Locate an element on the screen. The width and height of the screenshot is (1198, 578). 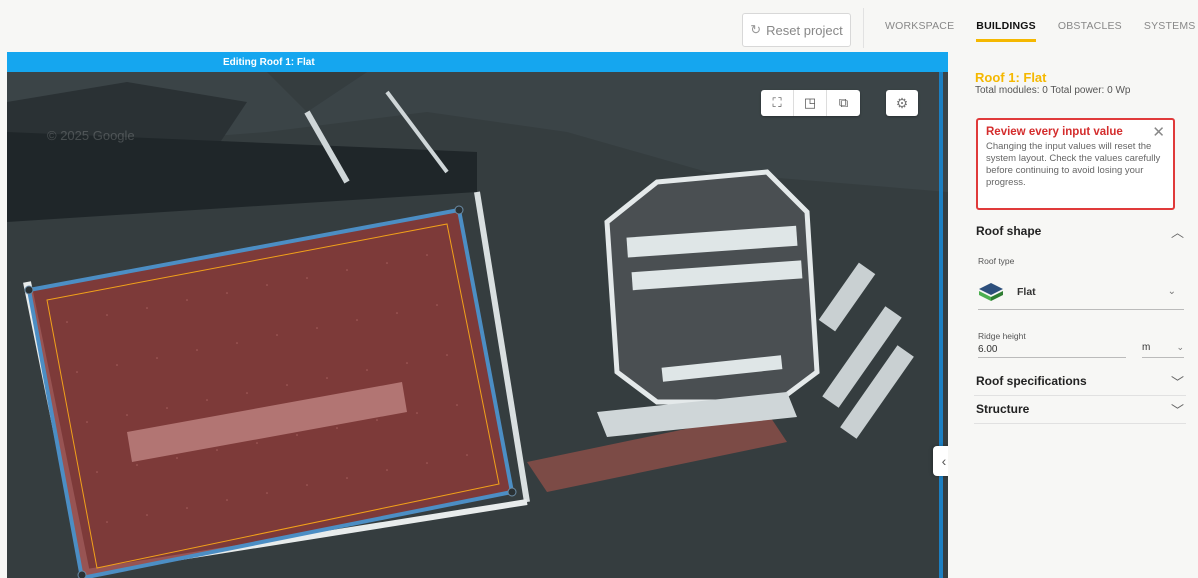
roof-specs-label: Roof specifications is located at coordinates (1031, 381).